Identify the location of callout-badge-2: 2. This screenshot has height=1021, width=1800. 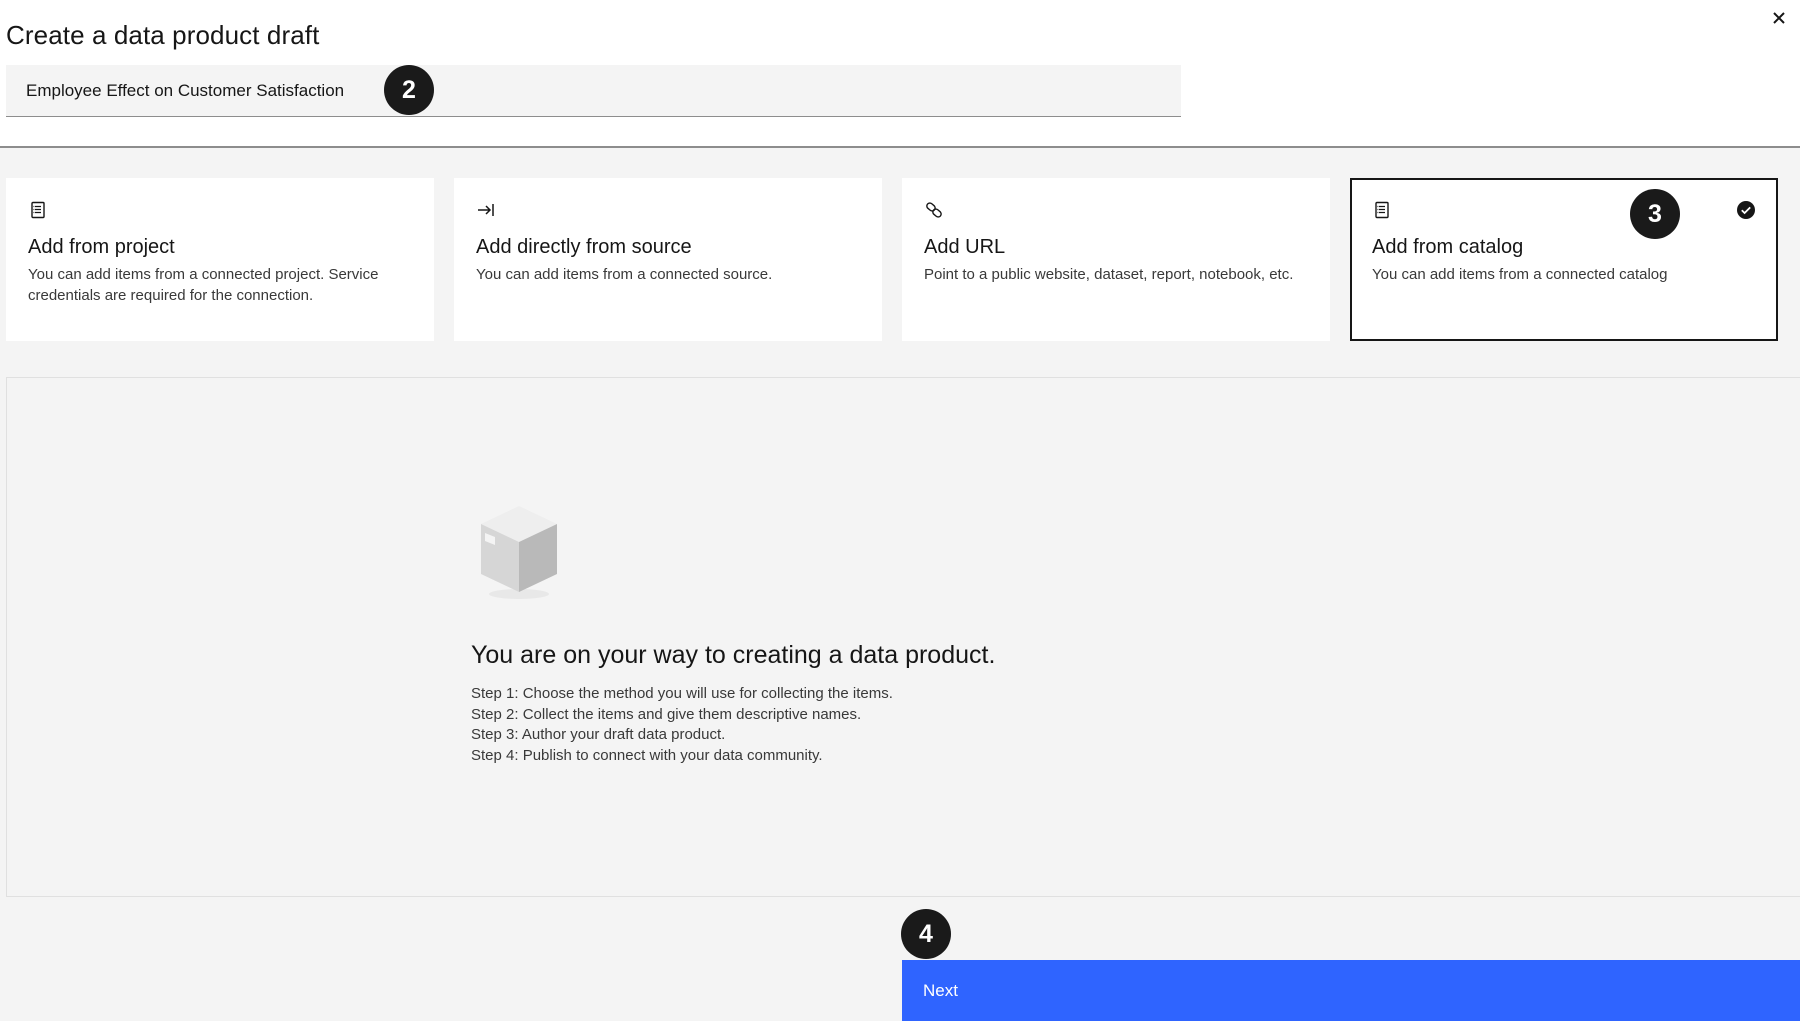
(409, 90).